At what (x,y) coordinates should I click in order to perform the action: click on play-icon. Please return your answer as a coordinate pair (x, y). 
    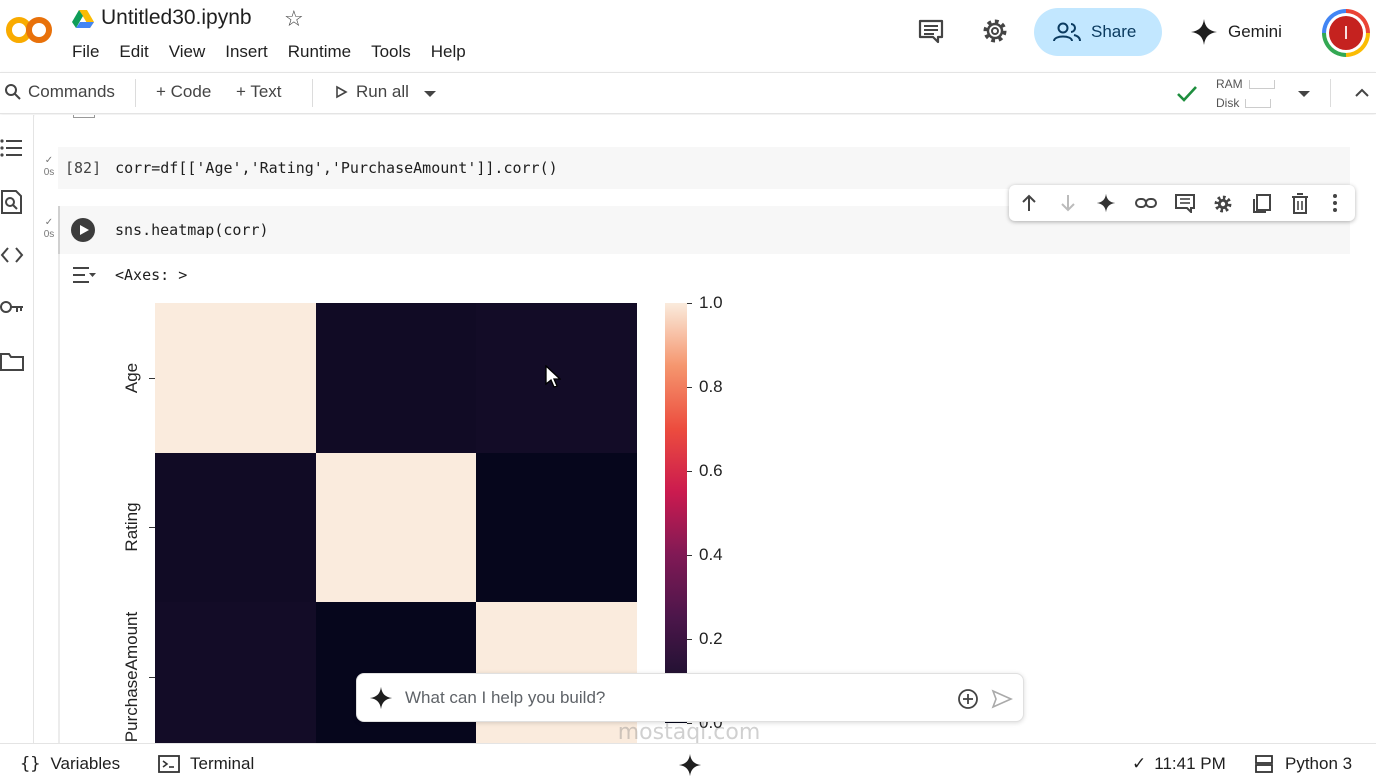
    Looking at the image, I should click on (84, 230).